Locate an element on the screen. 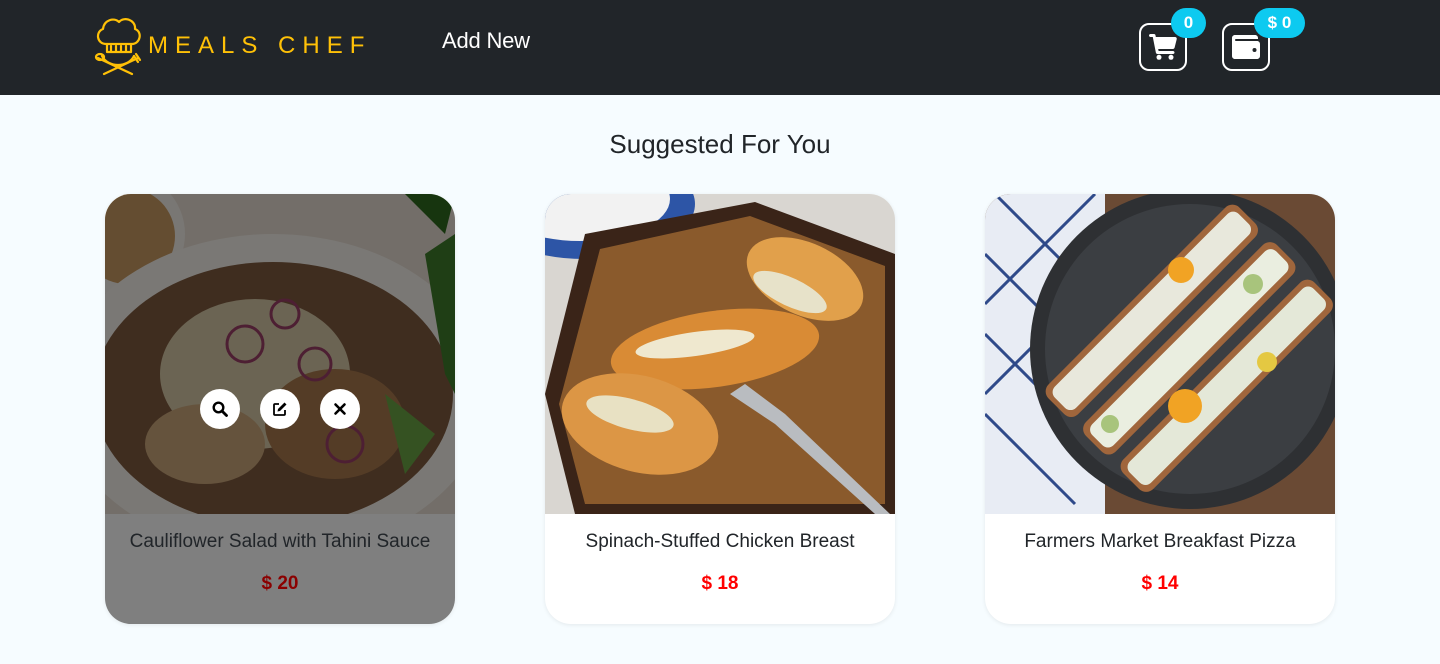  wallet-icon is located at coordinates (1246, 47).